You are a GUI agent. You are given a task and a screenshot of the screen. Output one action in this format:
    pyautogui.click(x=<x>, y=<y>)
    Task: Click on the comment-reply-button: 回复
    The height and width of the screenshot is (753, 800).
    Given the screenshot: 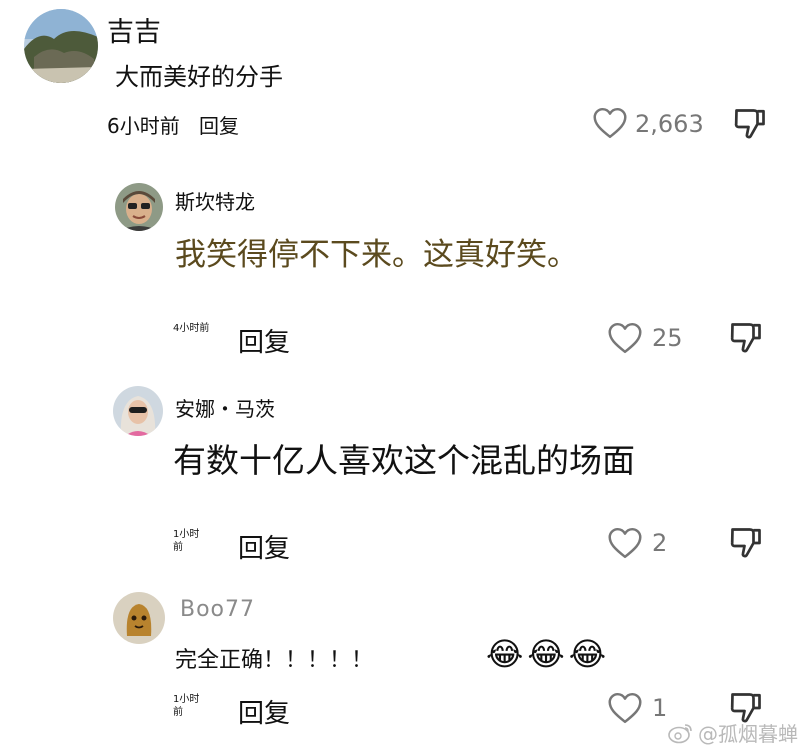 What is the action you would take?
    pyautogui.click(x=219, y=124)
    